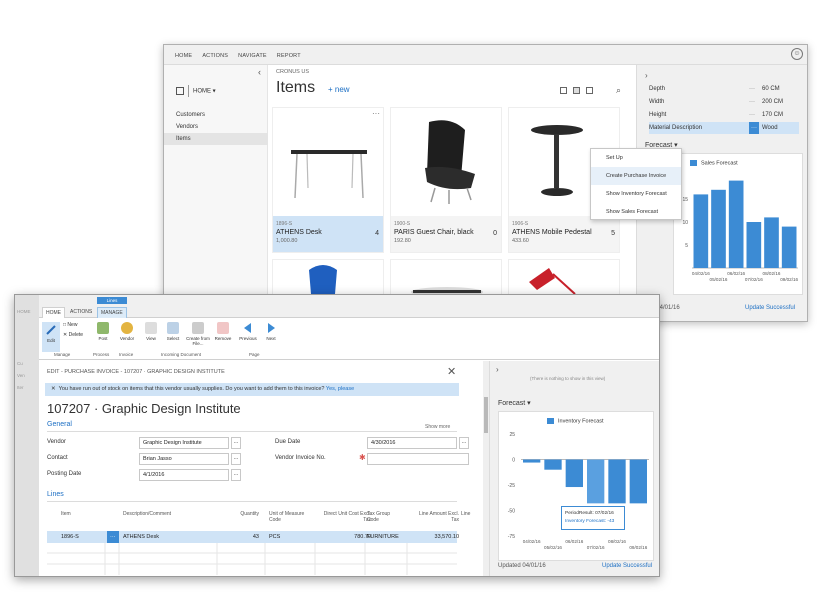 The image size is (820, 597). What do you see at coordinates (511, 512) in the screenshot?
I see `y-tick-label: -50` at bounding box center [511, 512].